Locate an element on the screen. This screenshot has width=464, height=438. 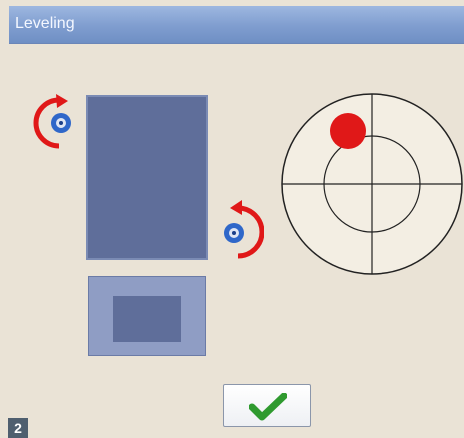
window-title: Leveling is located at coordinates (45, 23).